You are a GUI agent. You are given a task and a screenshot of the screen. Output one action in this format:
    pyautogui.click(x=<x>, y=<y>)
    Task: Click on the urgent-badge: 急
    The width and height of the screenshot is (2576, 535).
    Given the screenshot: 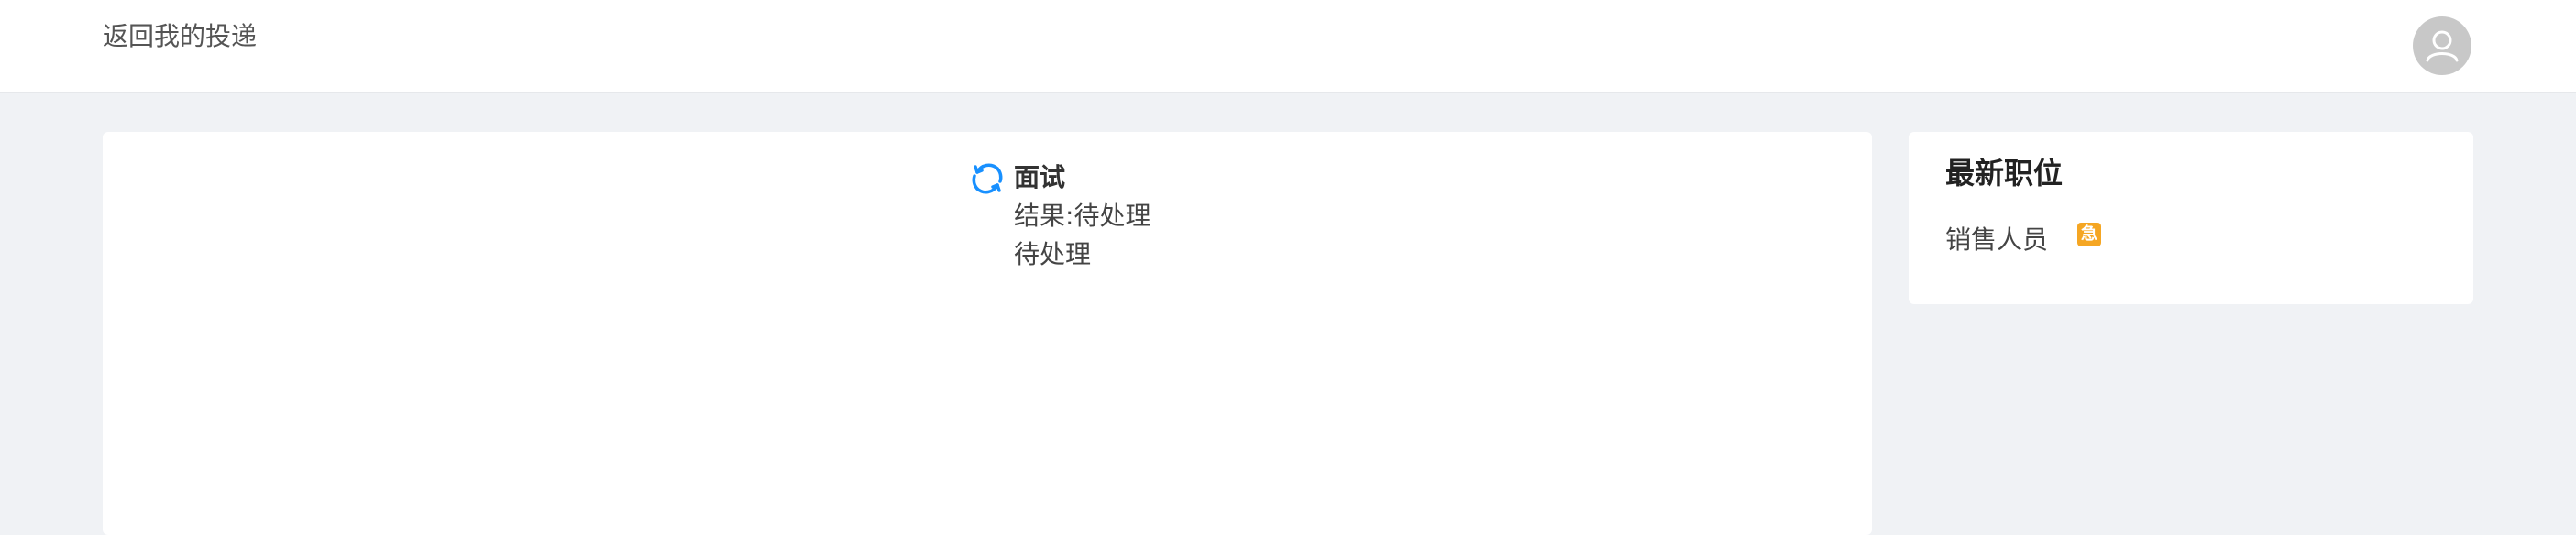 What is the action you would take?
    pyautogui.click(x=2089, y=234)
    